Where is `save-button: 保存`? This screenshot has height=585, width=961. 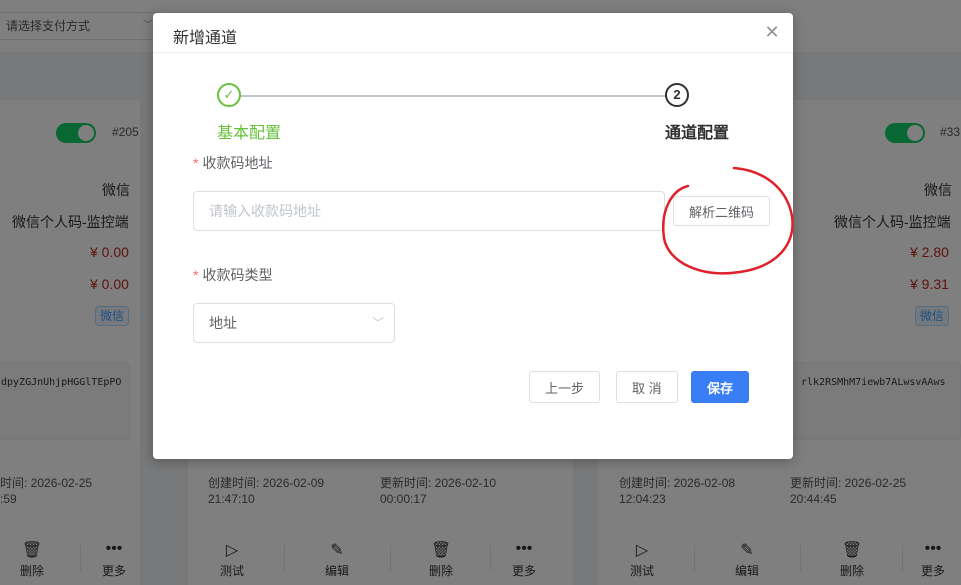
save-button: 保存 is located at coordinates (720, 387).